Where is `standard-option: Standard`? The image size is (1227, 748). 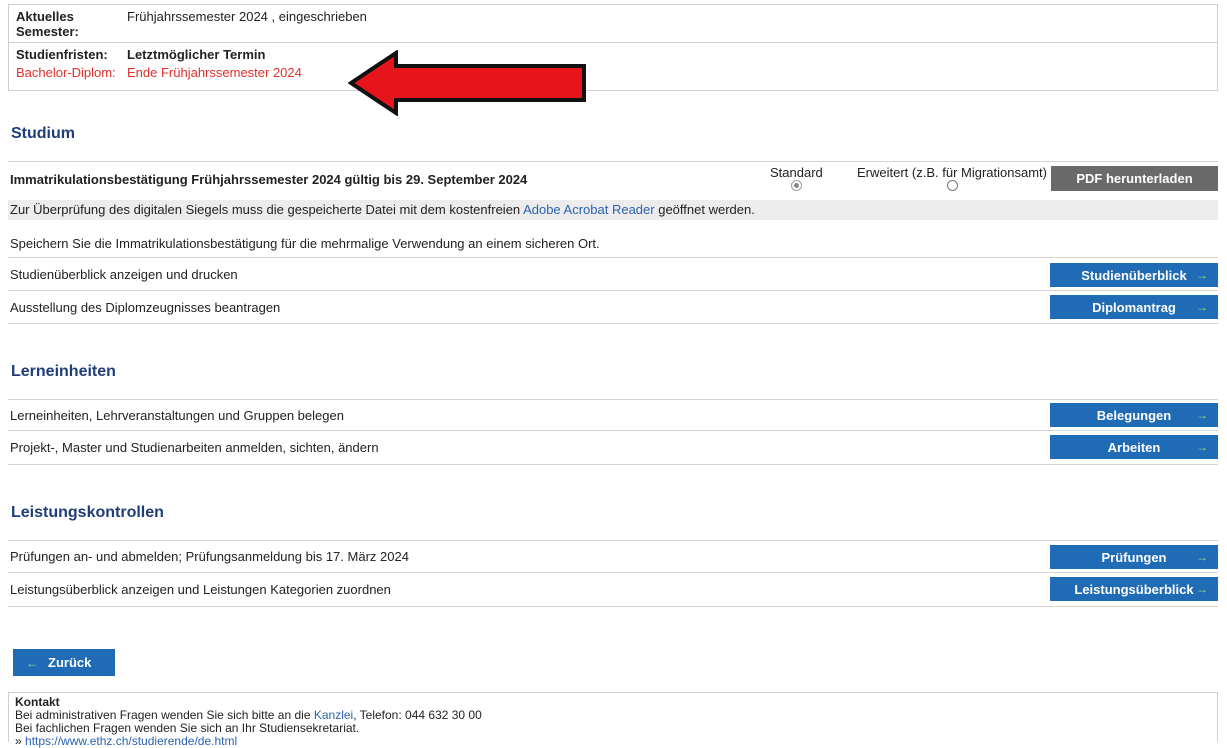 standard-option: Standard is located at coordinates (796, 180).